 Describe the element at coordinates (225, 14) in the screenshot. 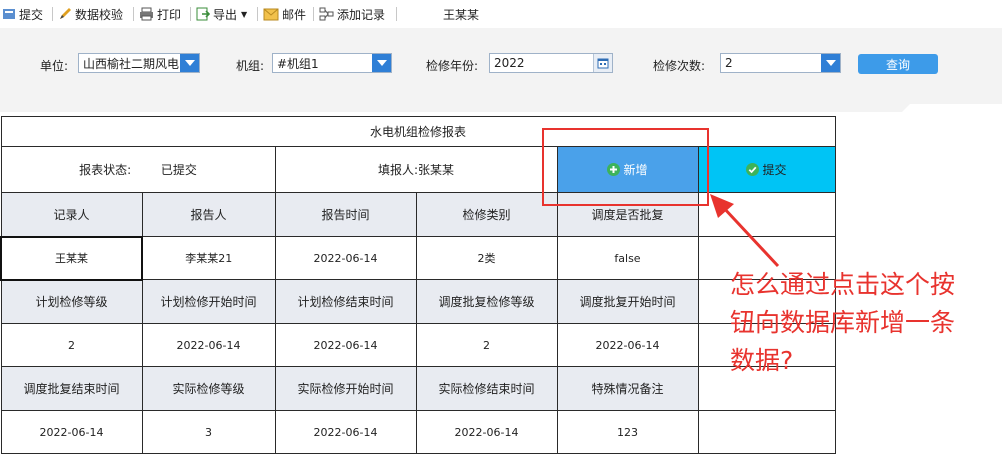

I see `export-toolbar-label: 导出` at that location.